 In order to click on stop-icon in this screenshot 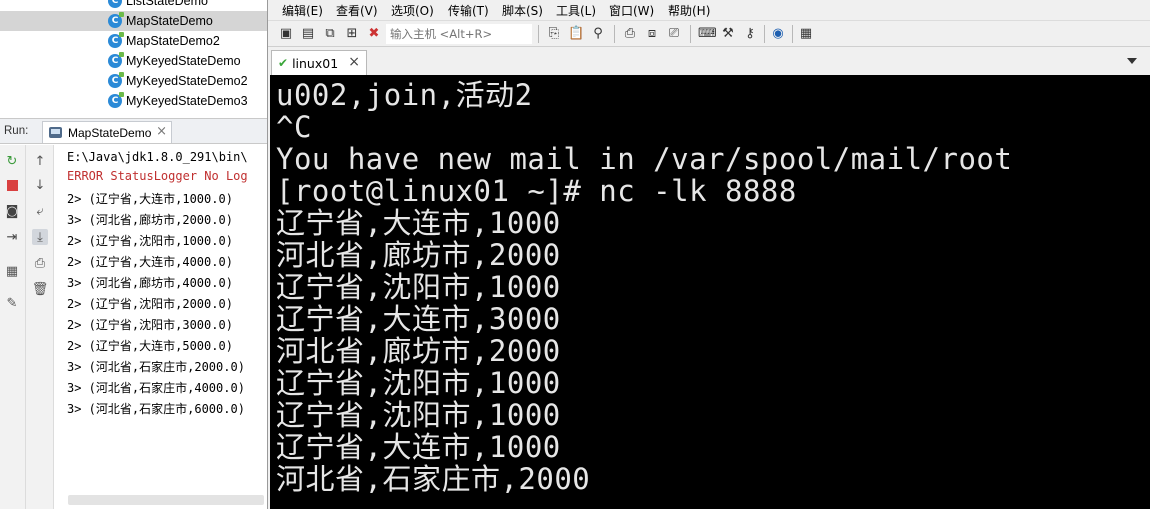, I will do `click(12, 185)`.